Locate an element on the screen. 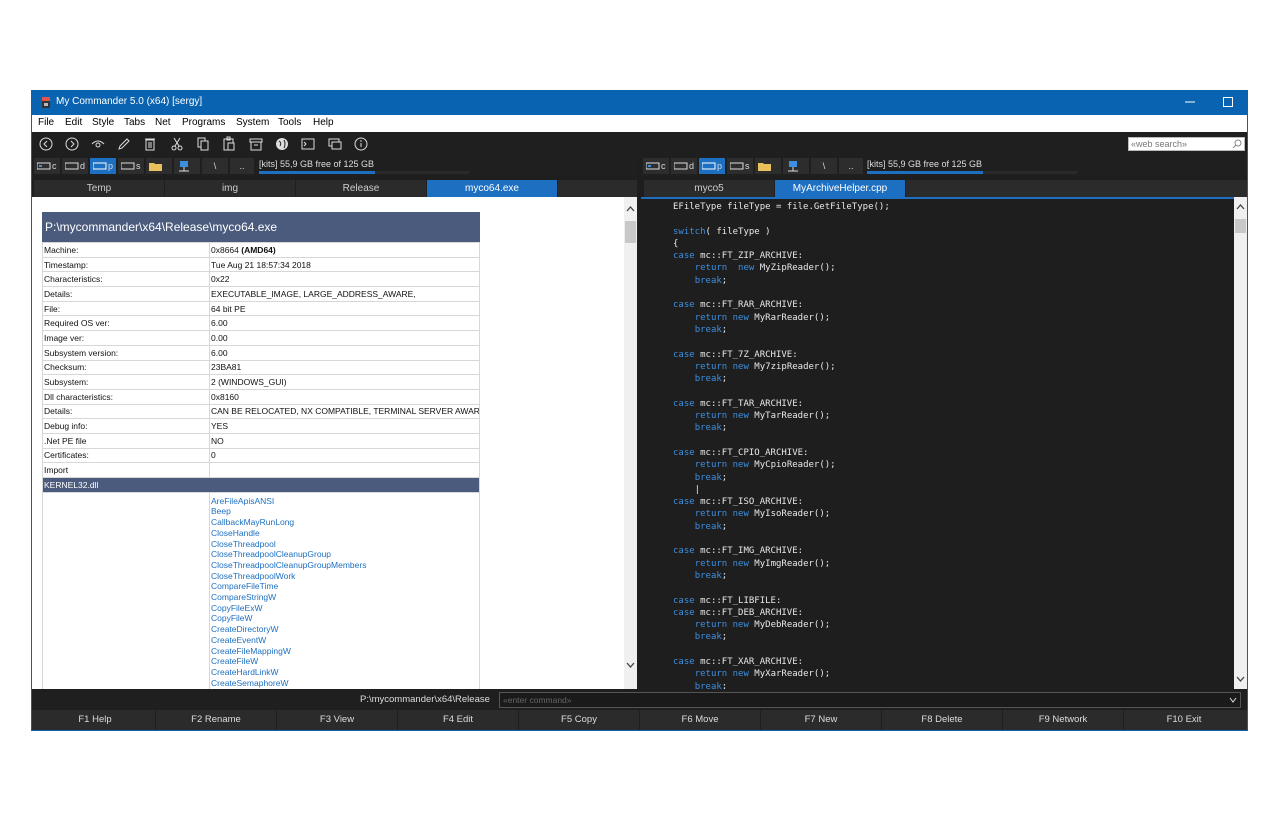  import-function: CreateFileMappingW is located at coordinates (288, 651).